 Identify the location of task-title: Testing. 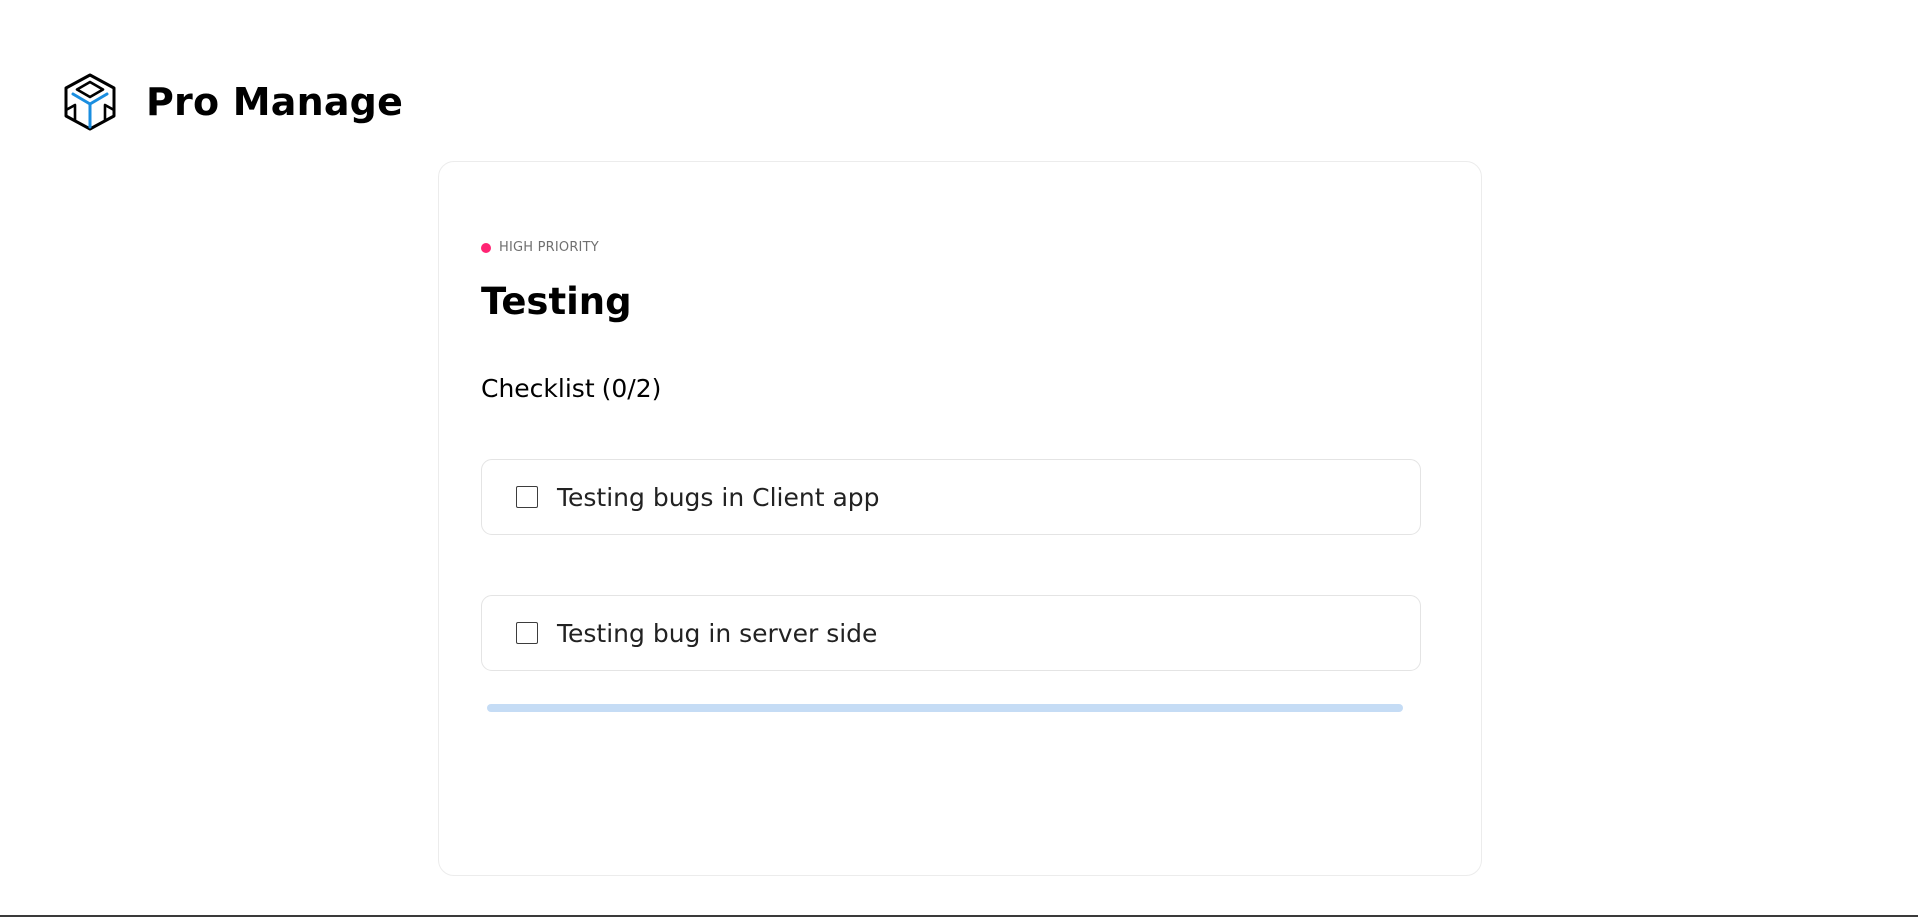
(556, 301).